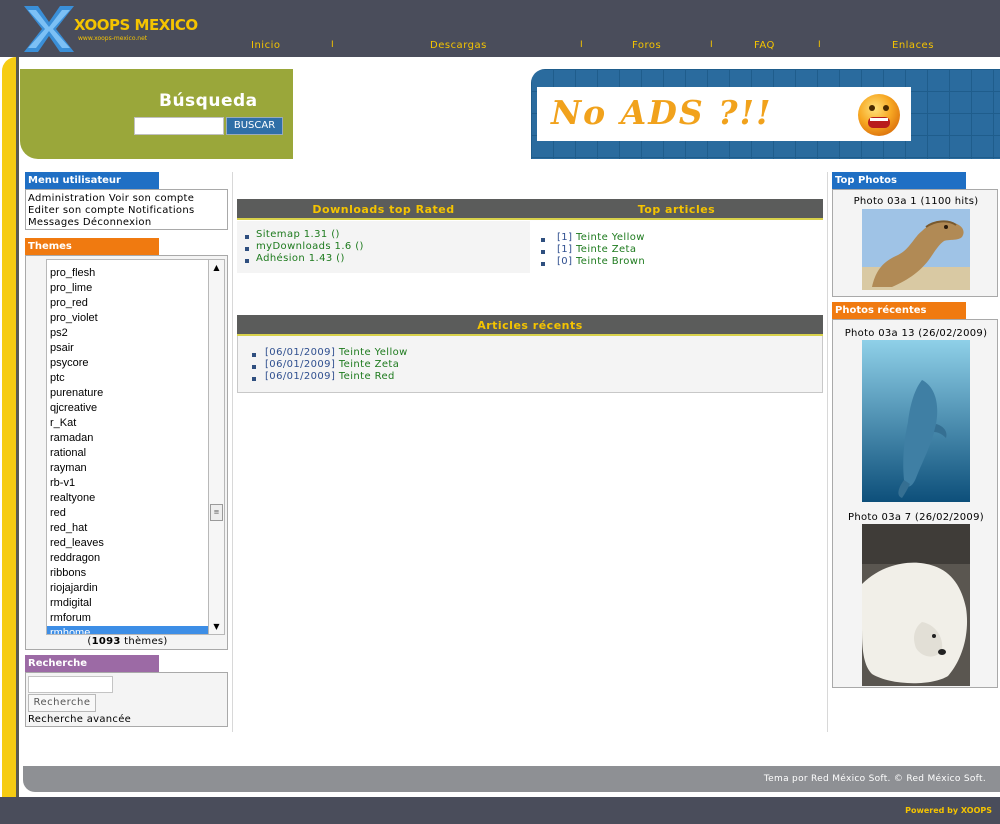  Describe the element at coordinates (899, 310) in the screenshot. I see `recent-photos-title: Photos récentes` at that location.